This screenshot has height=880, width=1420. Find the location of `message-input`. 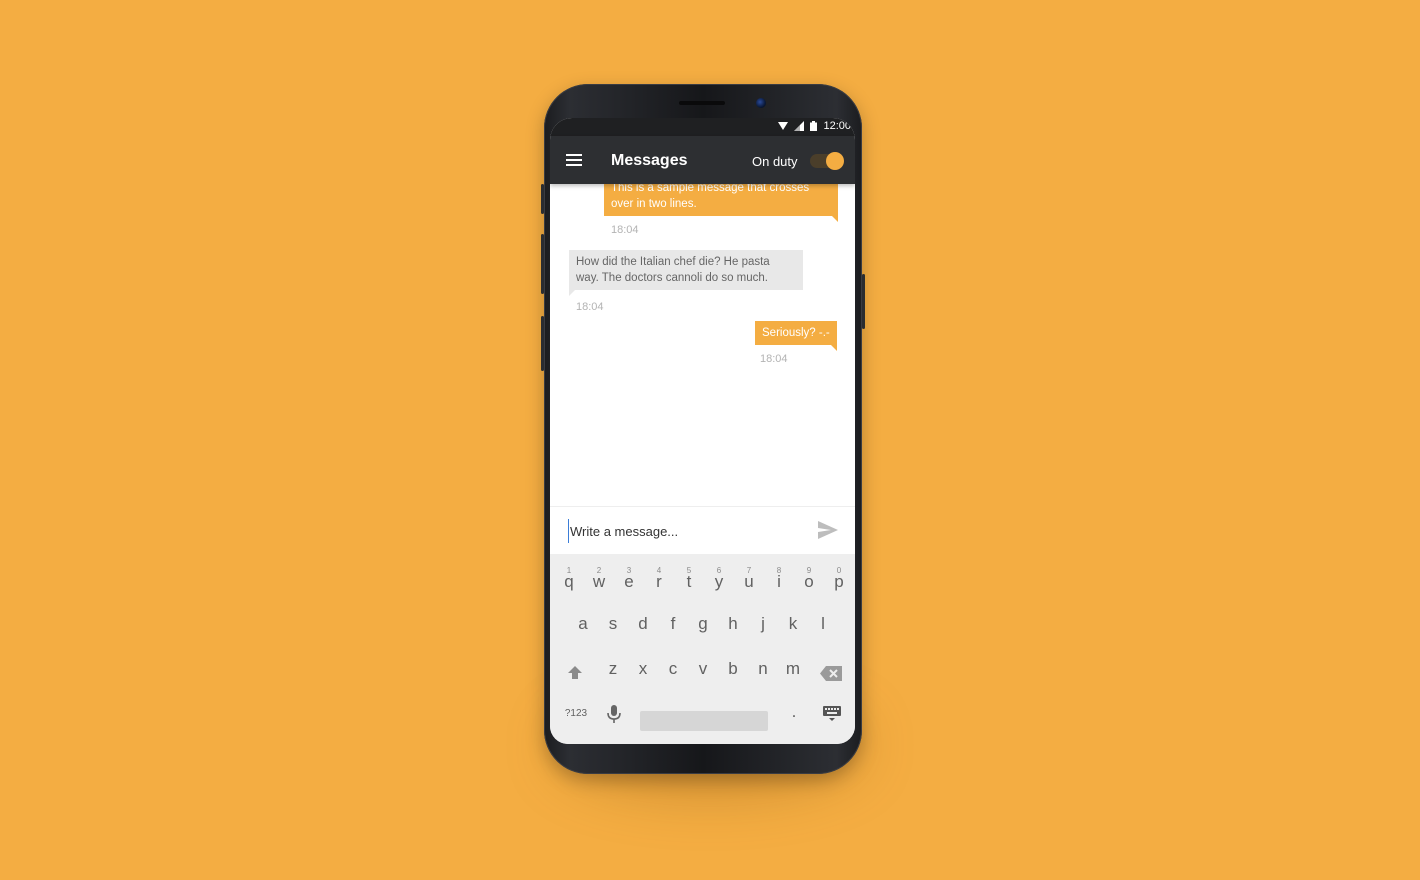

message-input is located at coordinates (684, 531).